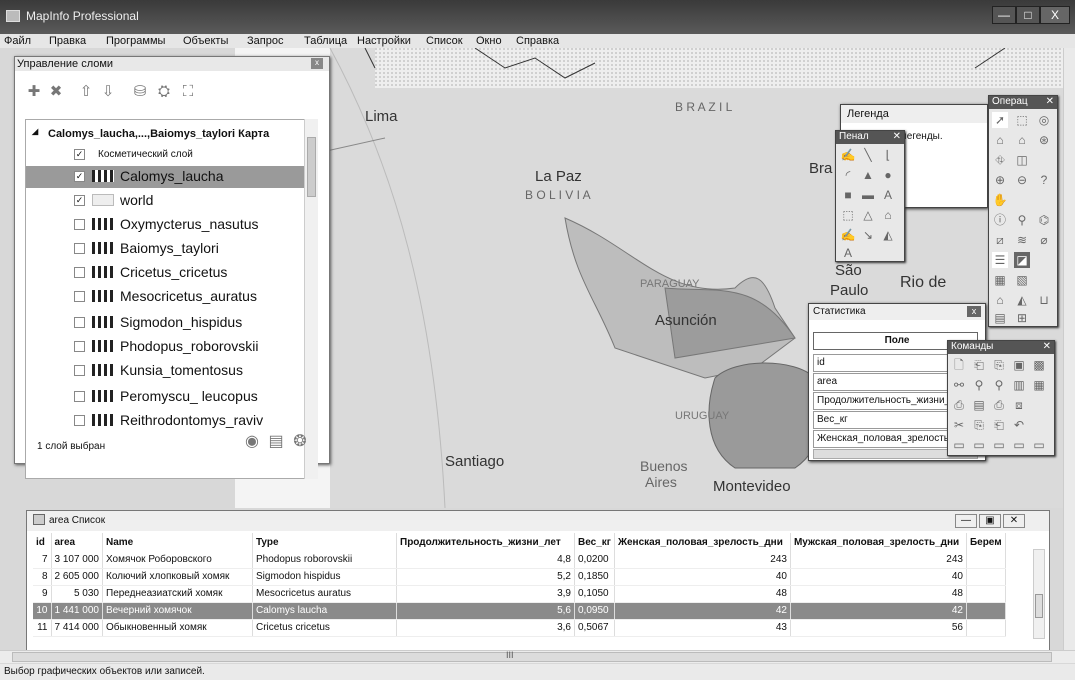 Image resolution: width=1075 pixels, height=680 pixels. What do you see at coordinates (1019, 385) in the screenshot?
I see `graph-icon: ▥` at bounding box center [1019, 385].